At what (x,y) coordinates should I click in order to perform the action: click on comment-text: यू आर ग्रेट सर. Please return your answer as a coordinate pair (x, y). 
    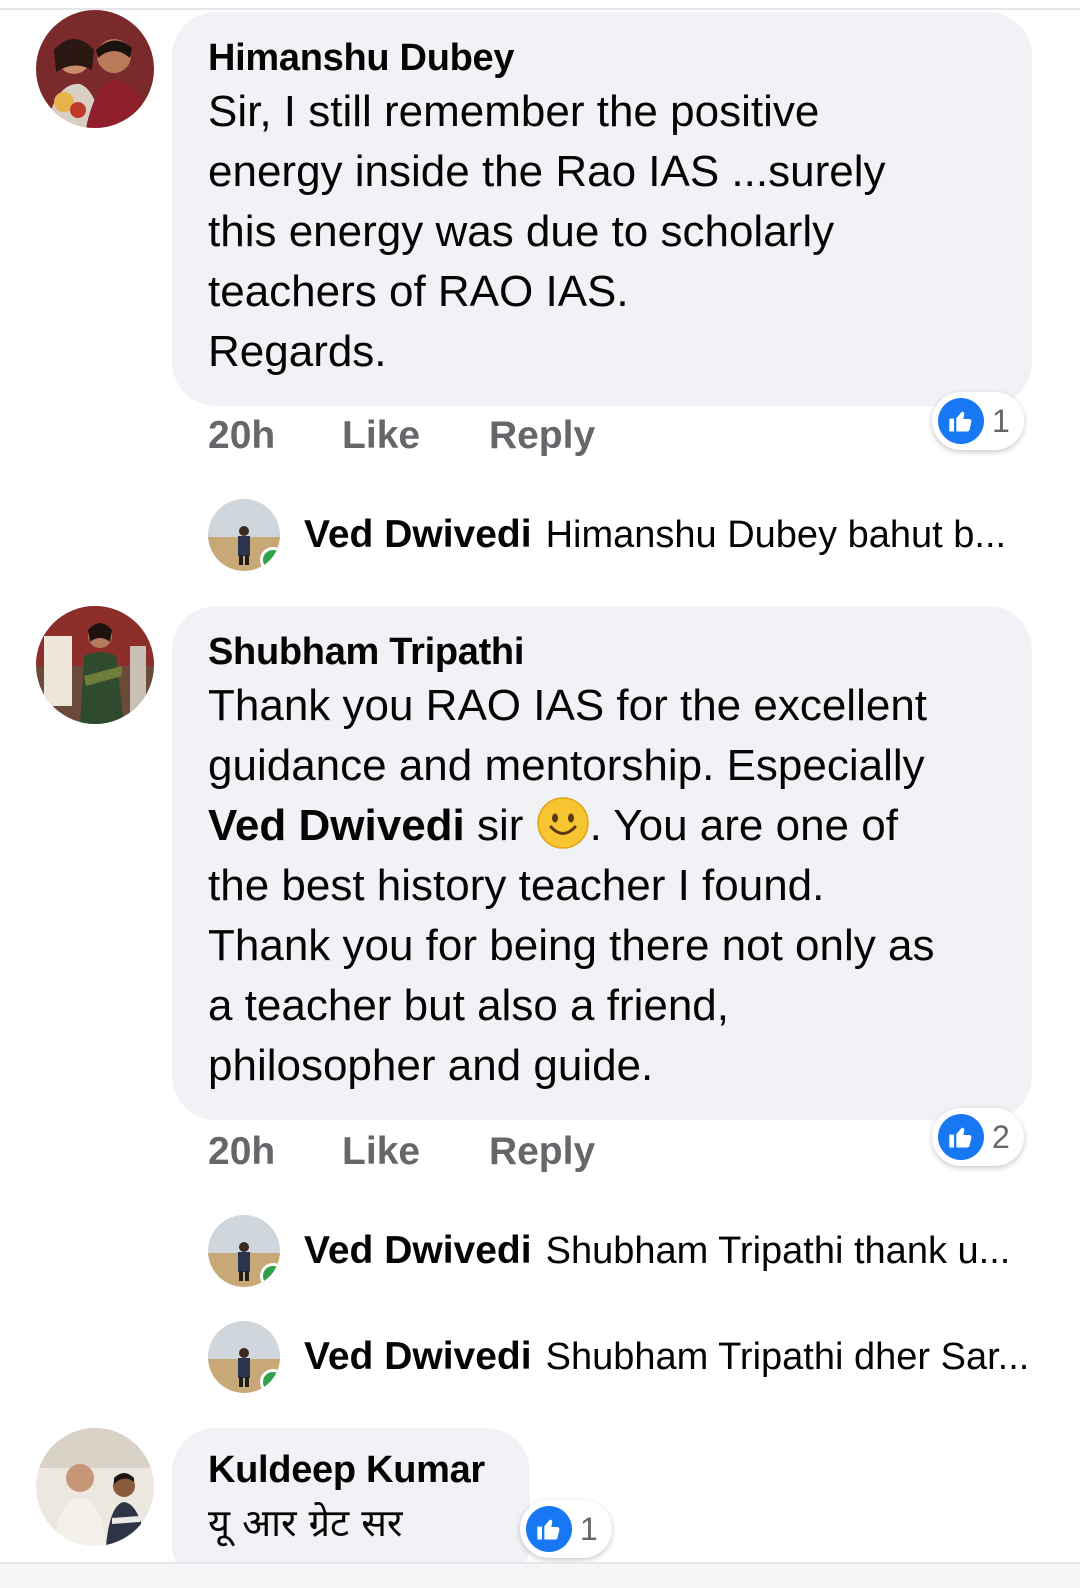
    Looking at the image, I should click on (305, 1523).